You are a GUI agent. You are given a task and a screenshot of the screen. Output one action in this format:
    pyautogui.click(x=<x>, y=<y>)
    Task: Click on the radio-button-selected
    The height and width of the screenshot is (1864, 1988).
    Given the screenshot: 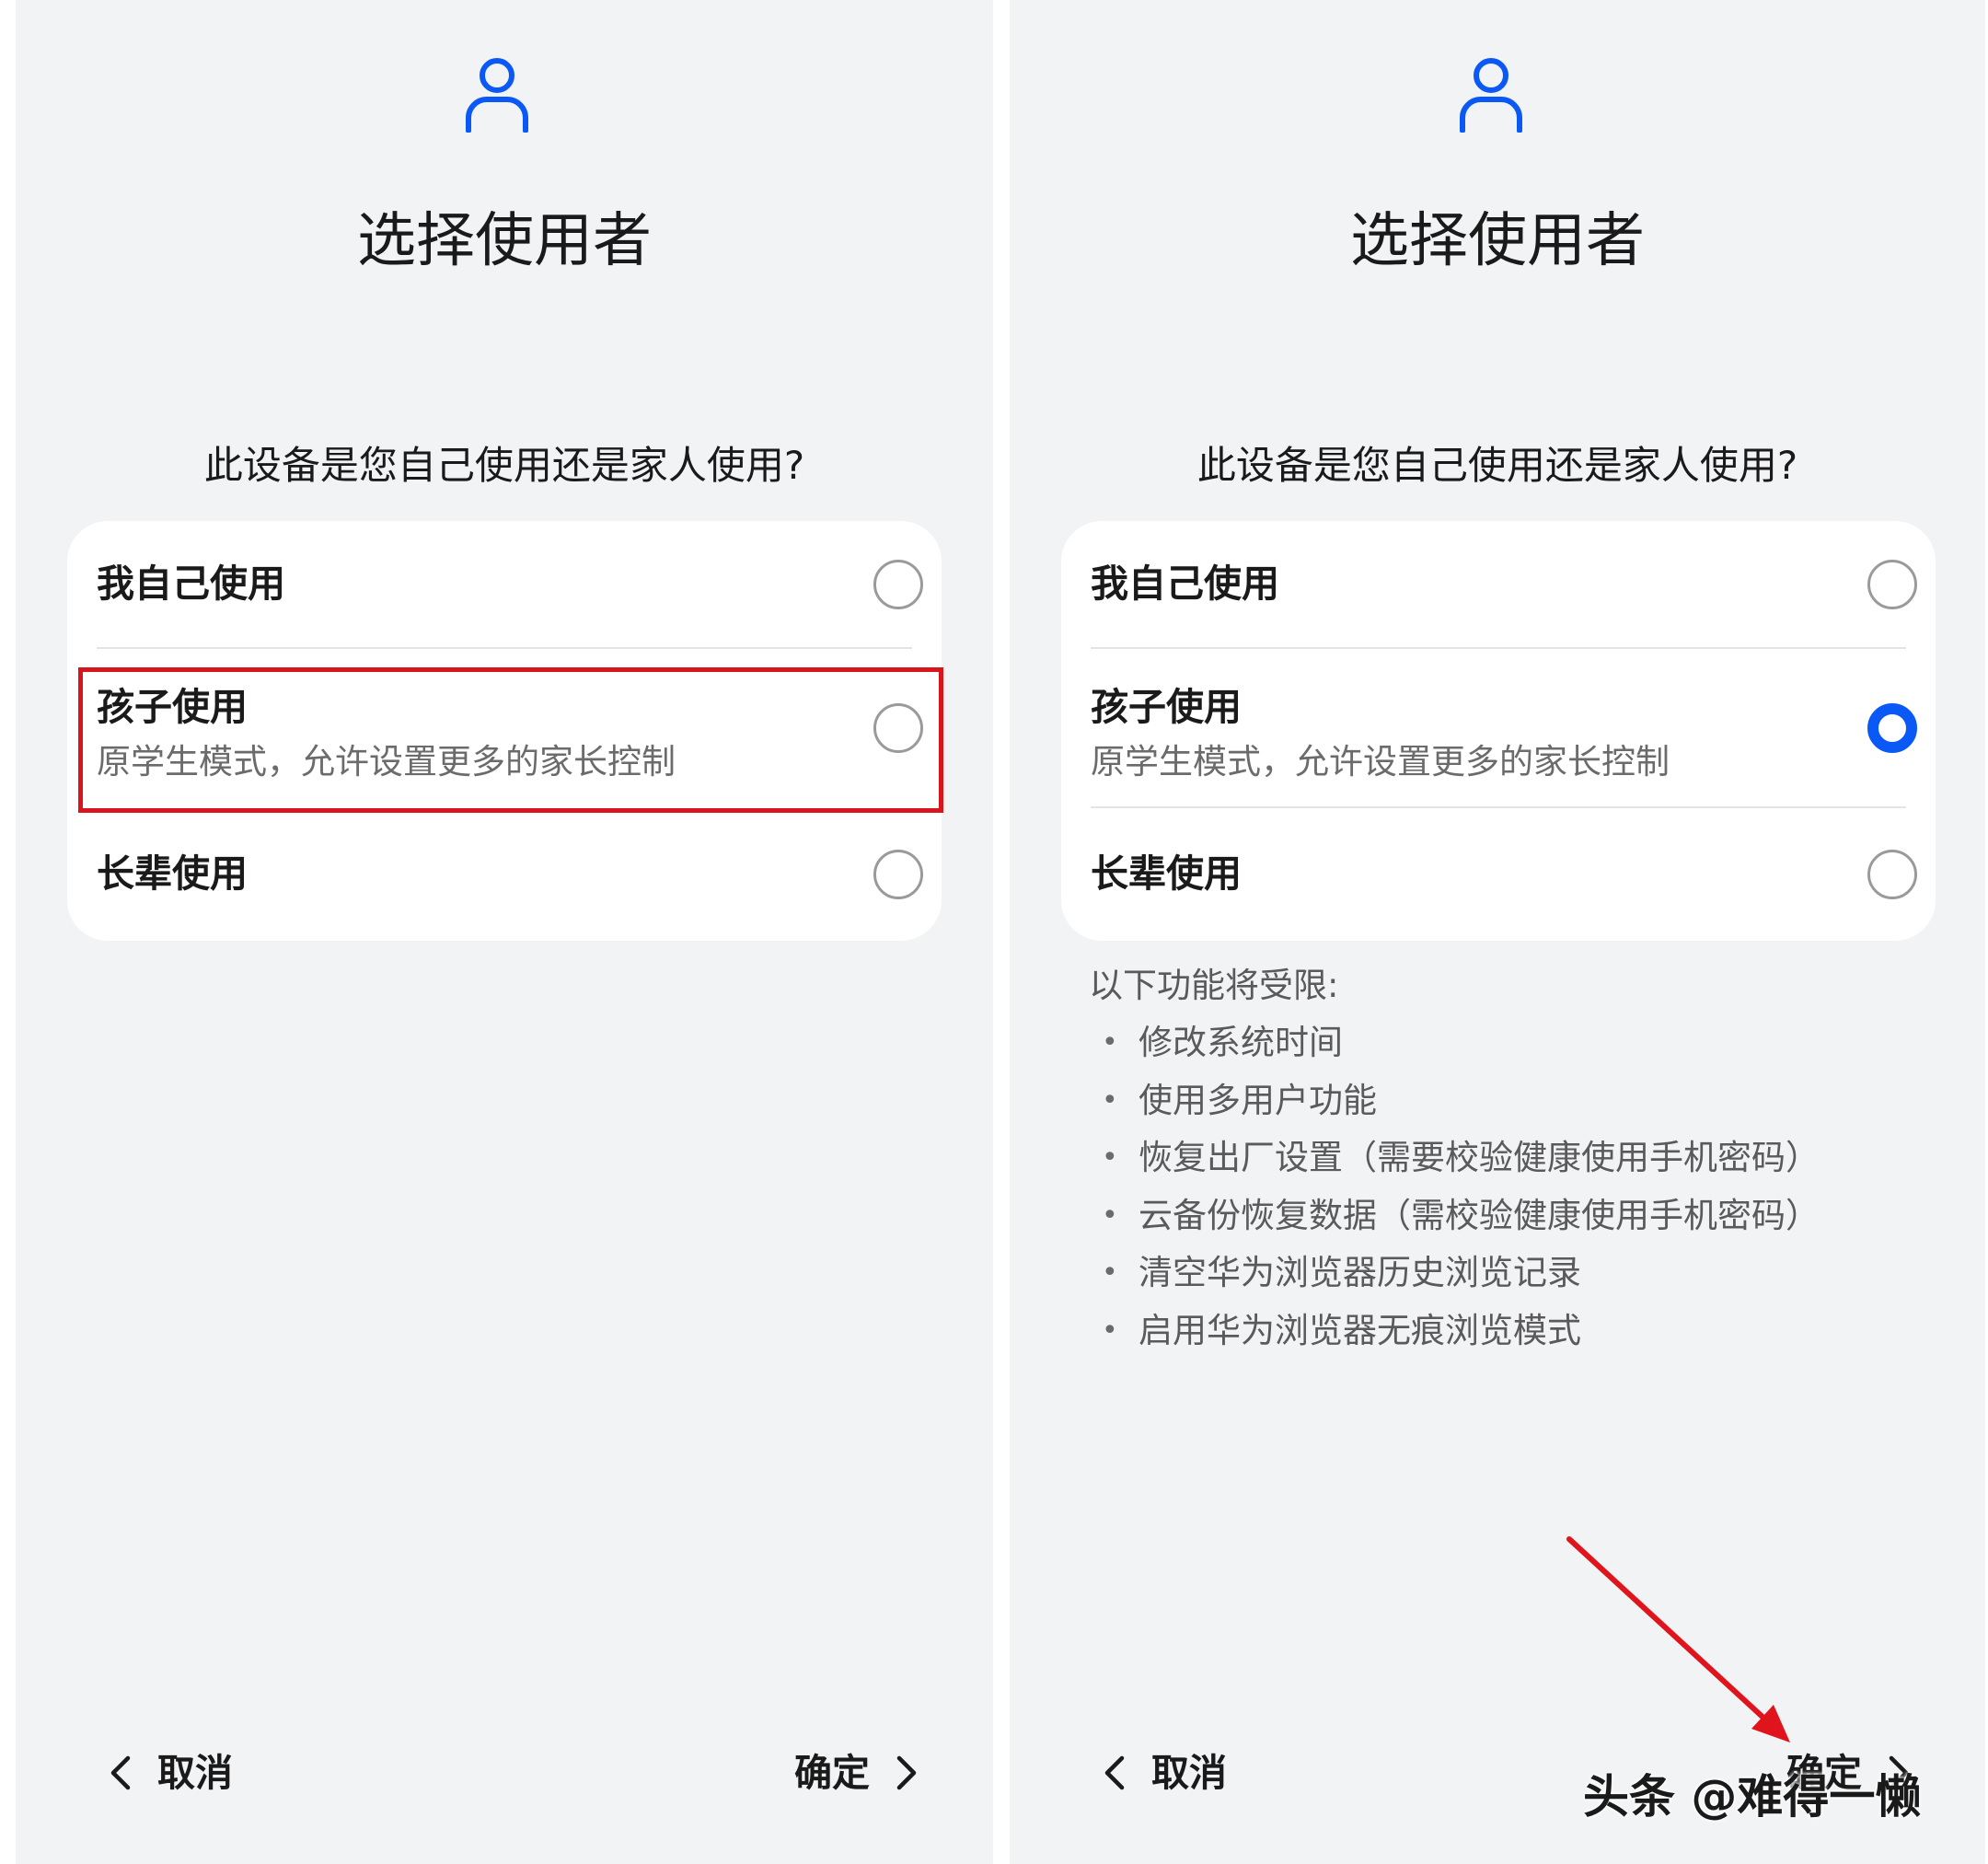 What is the action you would take?
    pyautogui.click(x=1892, y=728)
    